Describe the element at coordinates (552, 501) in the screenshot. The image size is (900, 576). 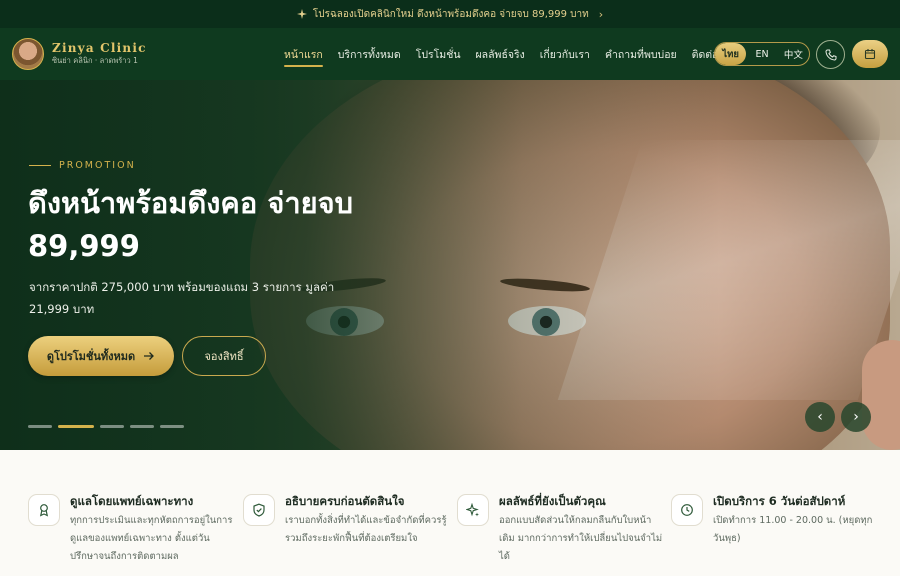
I see `feature-title: ผลลัพธ์ที่ยังเป็นตัวคุณ` at that location.